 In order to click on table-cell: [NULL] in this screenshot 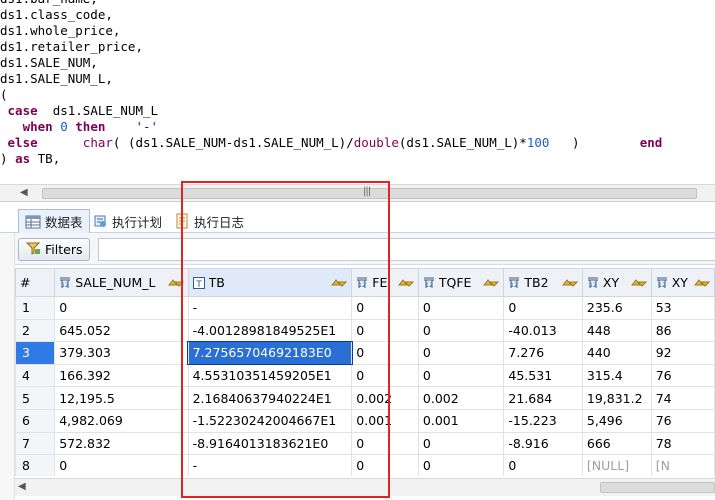, I will do `click(616, 465)`.